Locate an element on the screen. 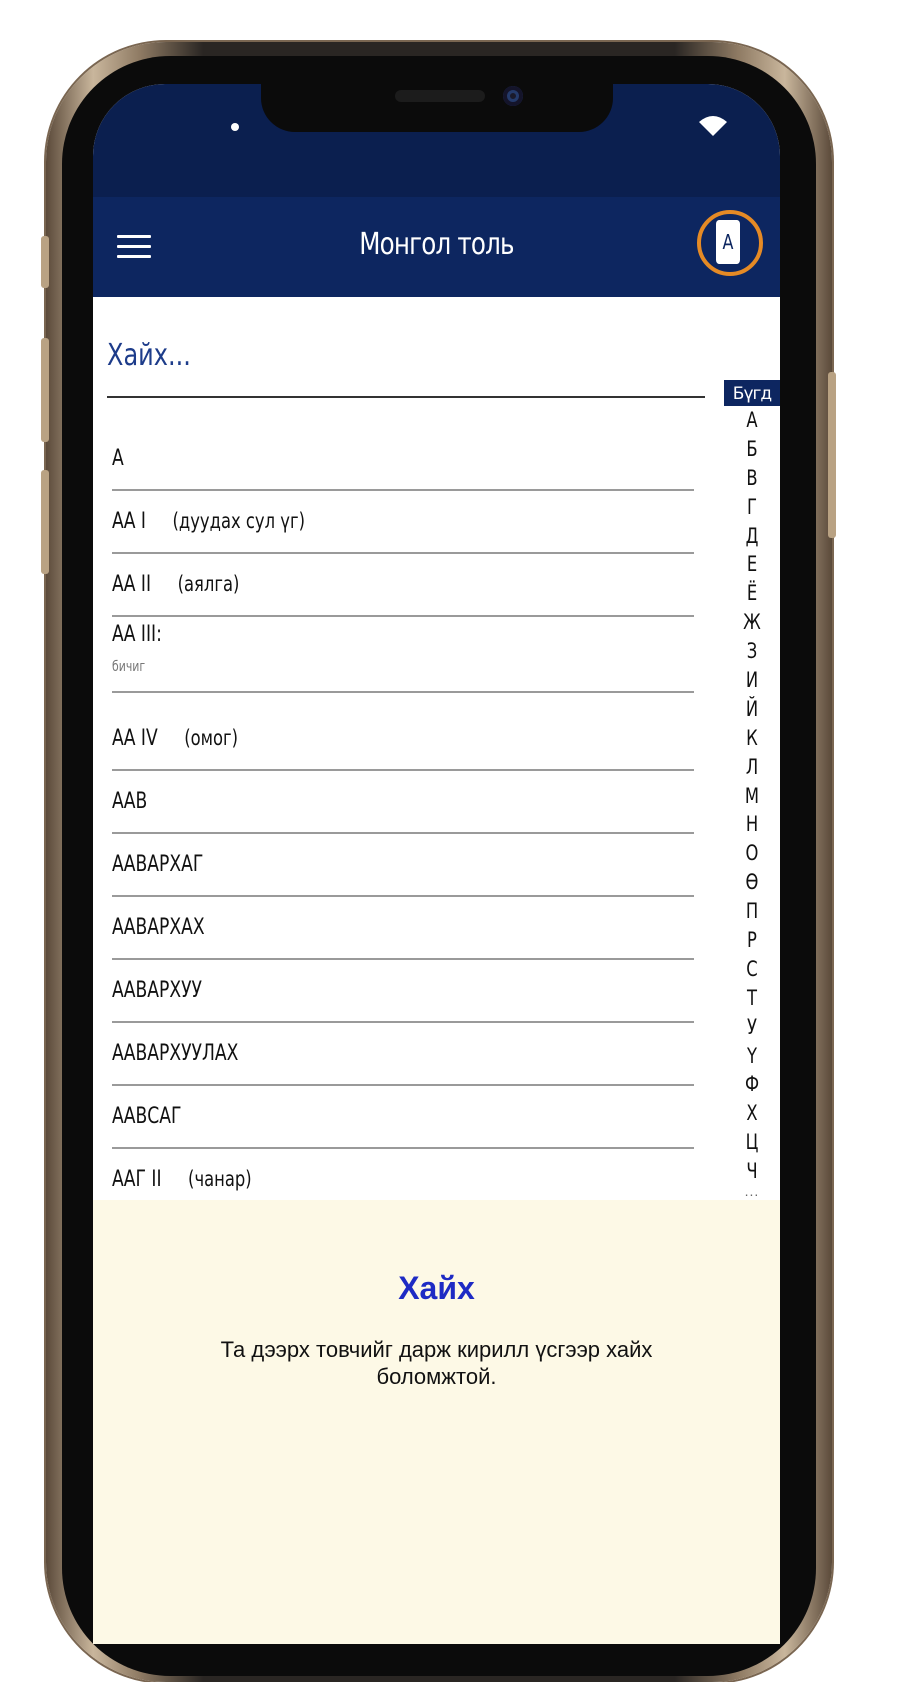 The image size is (900, 1682). index-letter: Н is located at coordinates (752, 824).